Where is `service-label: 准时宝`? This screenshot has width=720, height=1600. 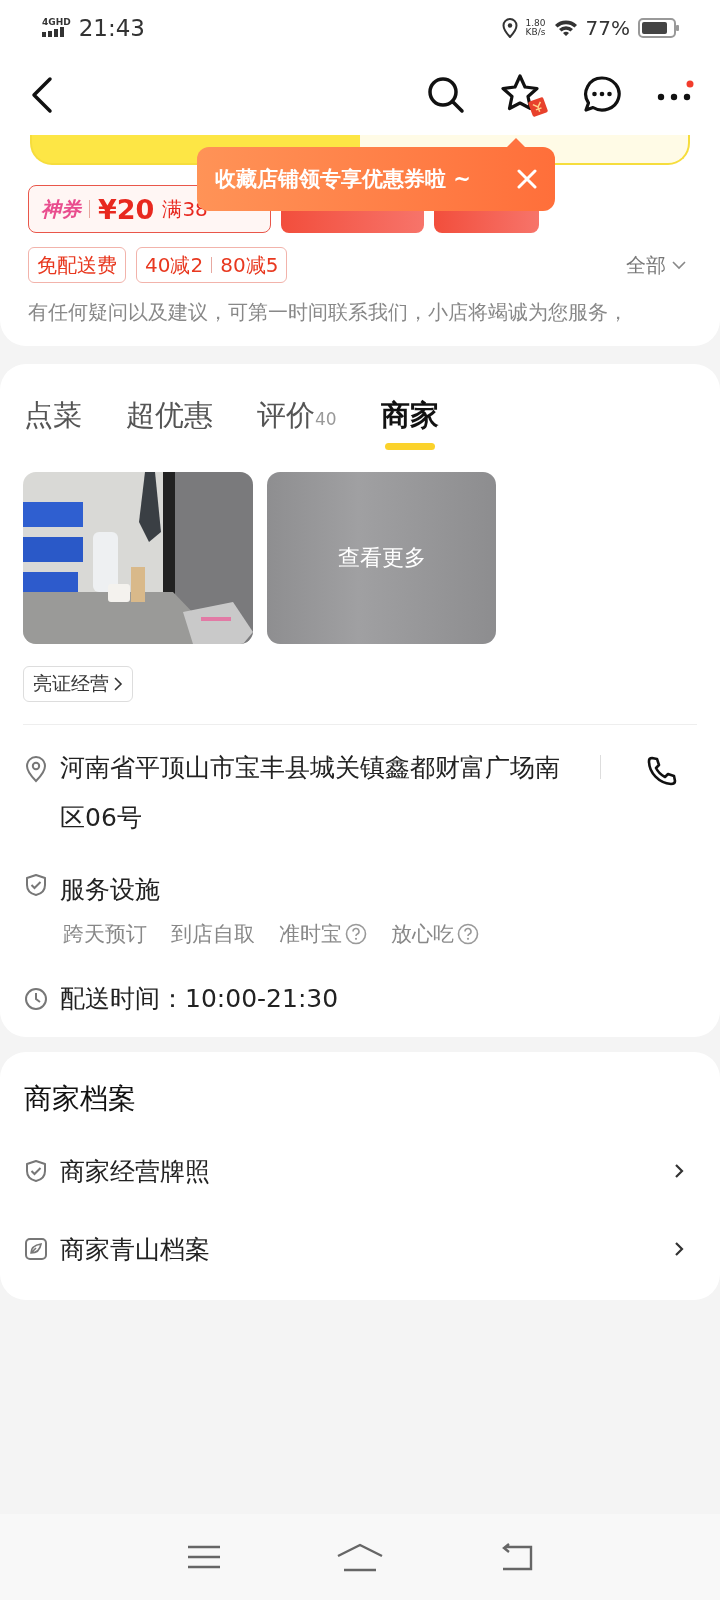
service-label: 准时宝 is located at coordinates (310, 934).